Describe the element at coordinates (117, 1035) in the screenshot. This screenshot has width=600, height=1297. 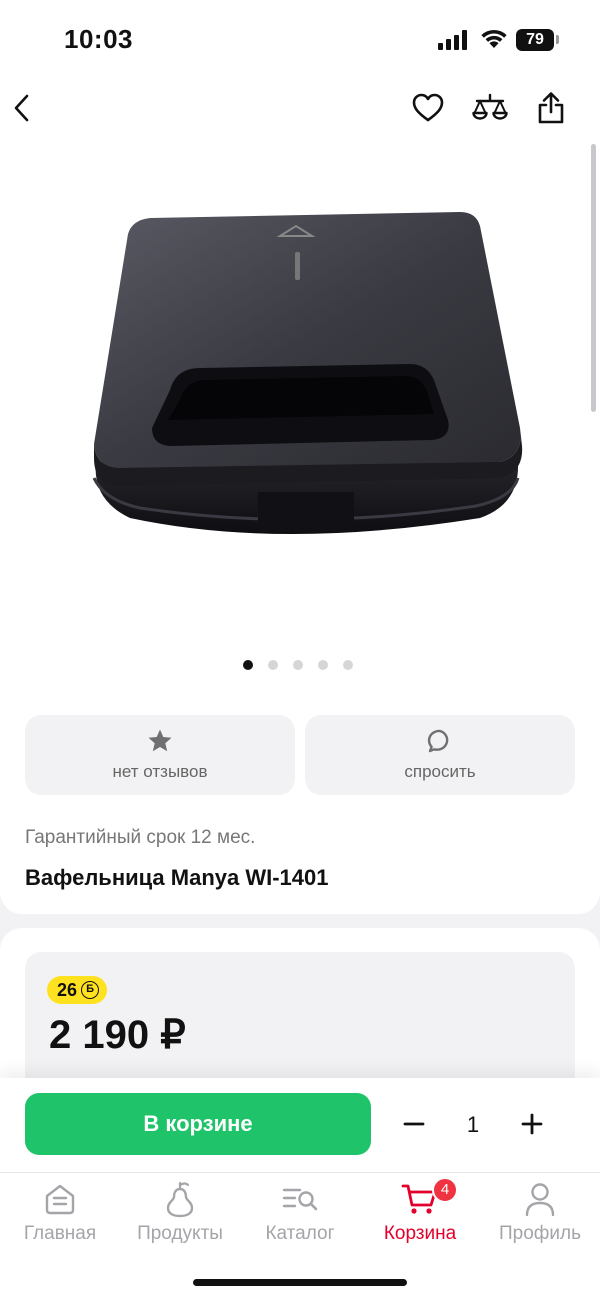
I see `price-value: 2 190 ₽` at that location.